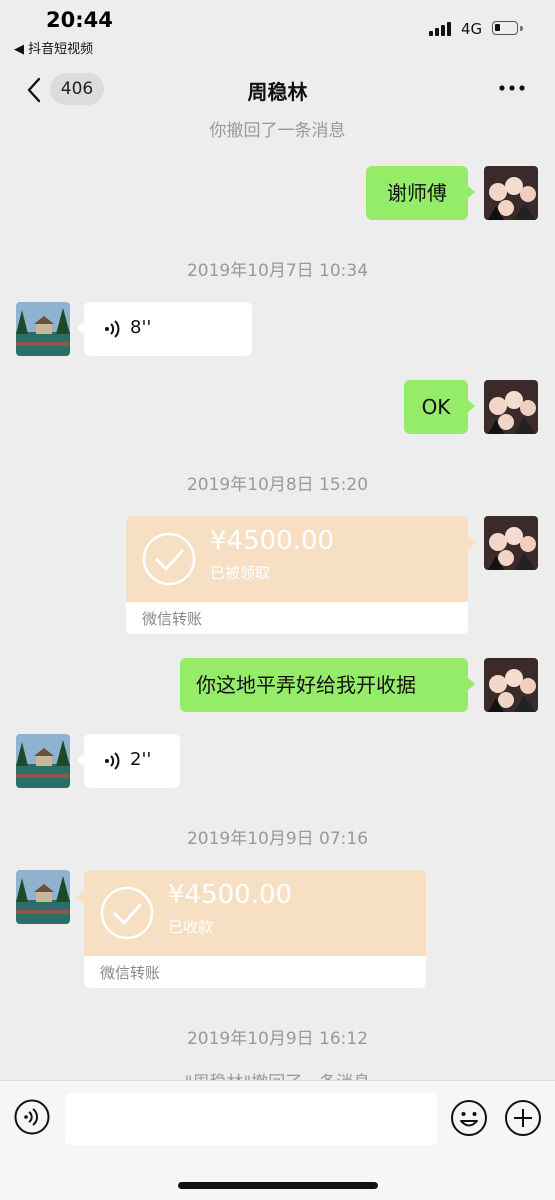 This screenshot has width=555, height=1200. Describe the element at coordinates (523, 1118) in the screenshot. I see `plus-icon` at that location.